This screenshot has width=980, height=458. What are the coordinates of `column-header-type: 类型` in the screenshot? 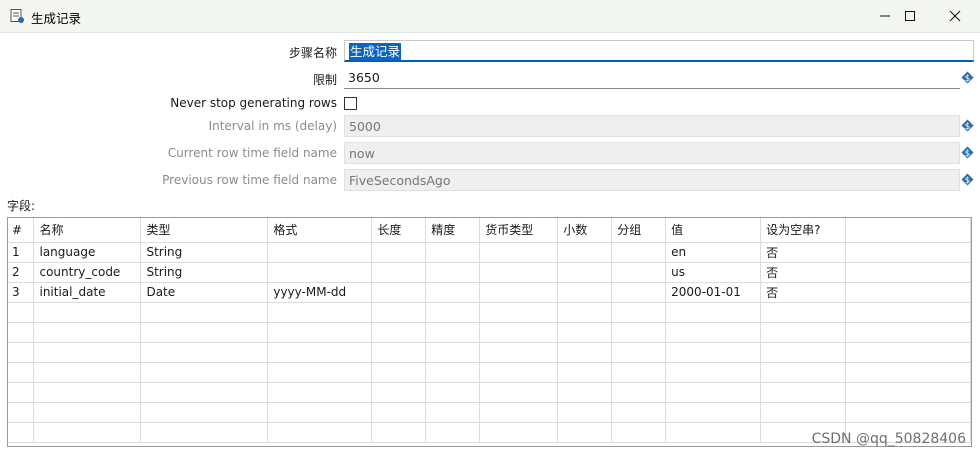 It's located at (204, 230).